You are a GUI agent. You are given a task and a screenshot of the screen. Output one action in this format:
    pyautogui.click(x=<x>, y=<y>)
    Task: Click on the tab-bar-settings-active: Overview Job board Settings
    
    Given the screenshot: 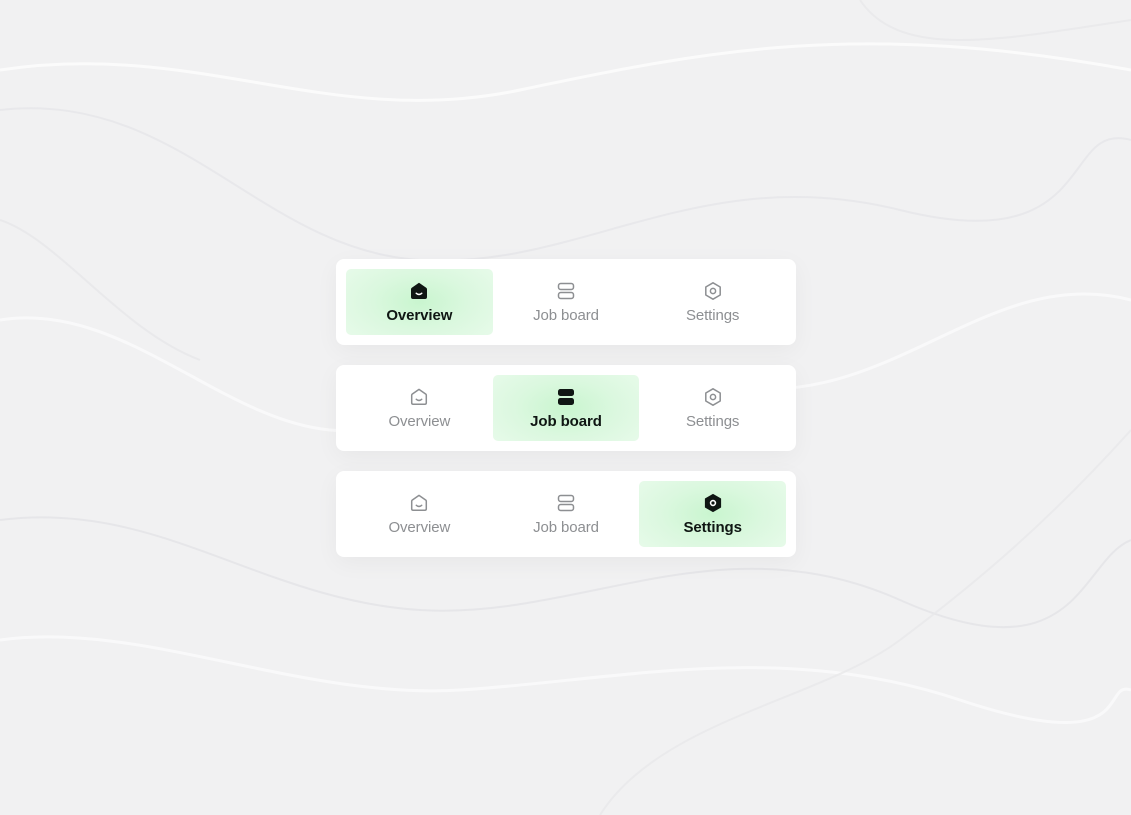 What is the action you would take?
    pyautogui.click(x=566, y=514)
    